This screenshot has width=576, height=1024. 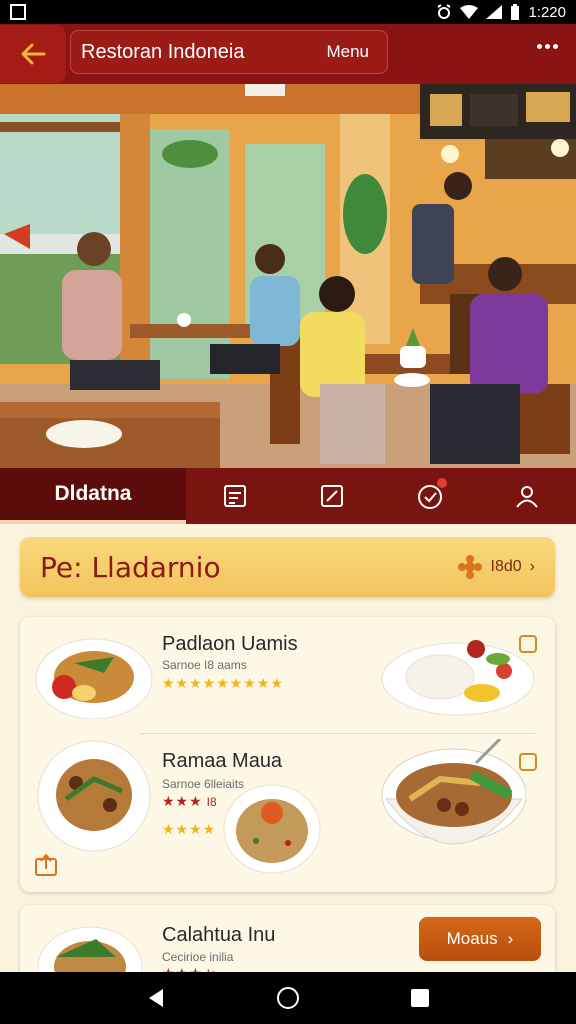 I want to click on alarm-icon, so click(x=444, y=11).